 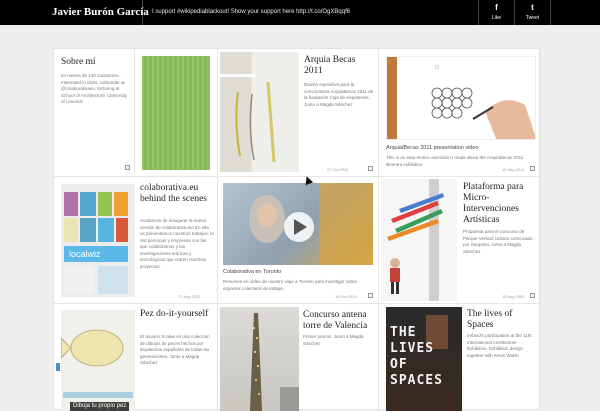 I want to click on green-texture-image, so click(x=176, y=113).